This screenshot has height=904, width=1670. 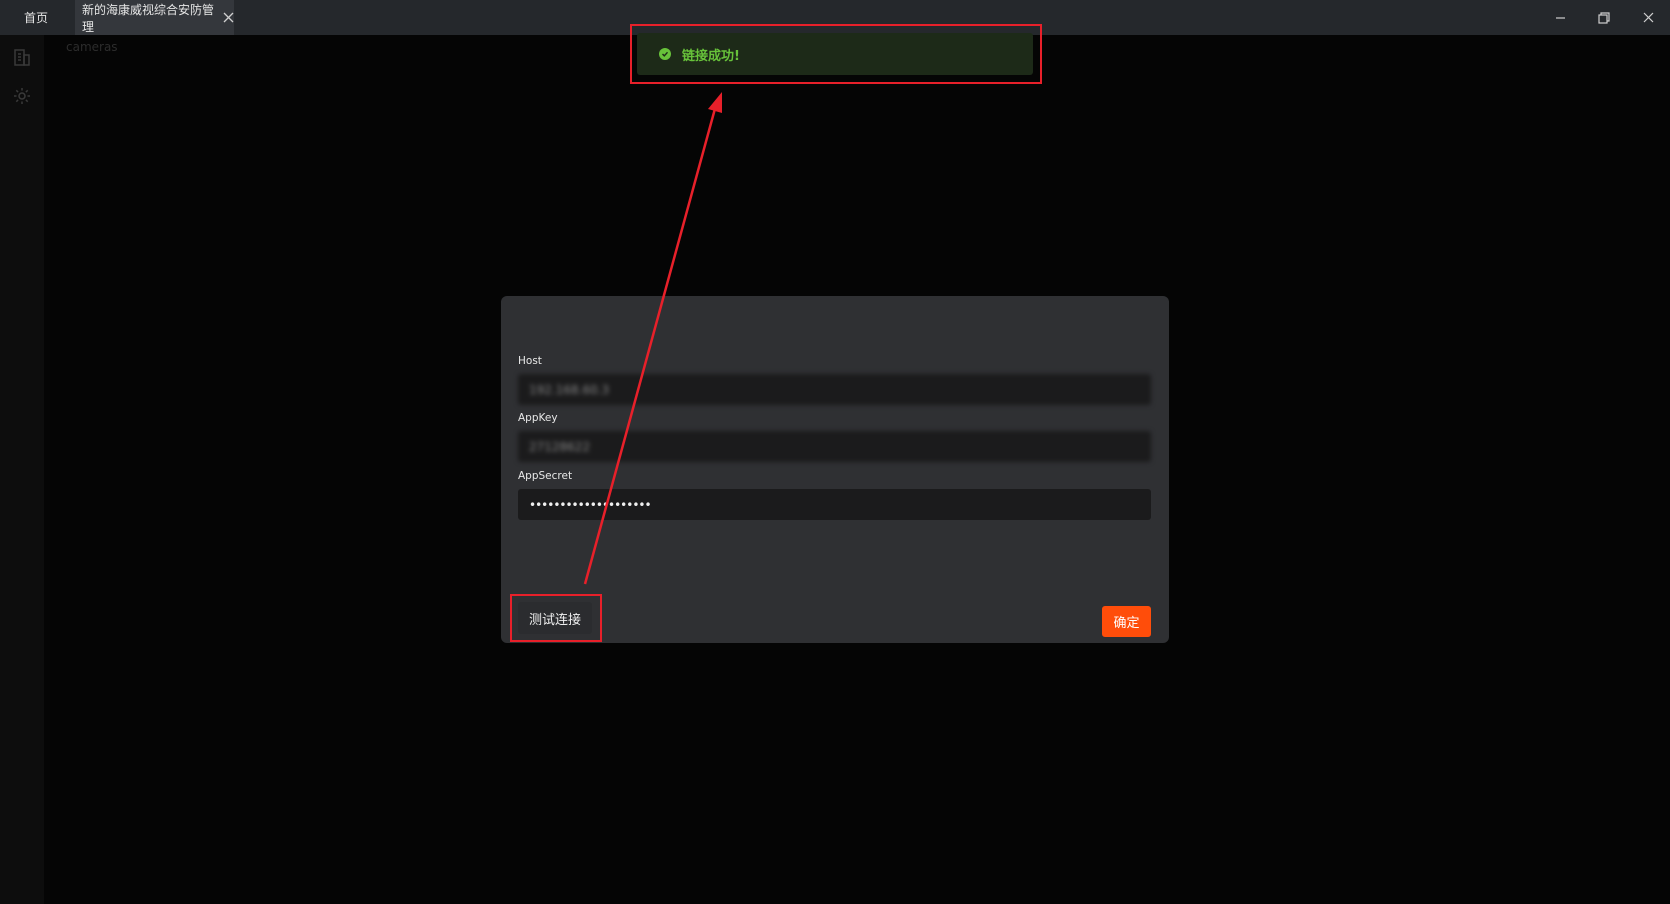 I want to click on restore-button, so click(x=1604, y=17).